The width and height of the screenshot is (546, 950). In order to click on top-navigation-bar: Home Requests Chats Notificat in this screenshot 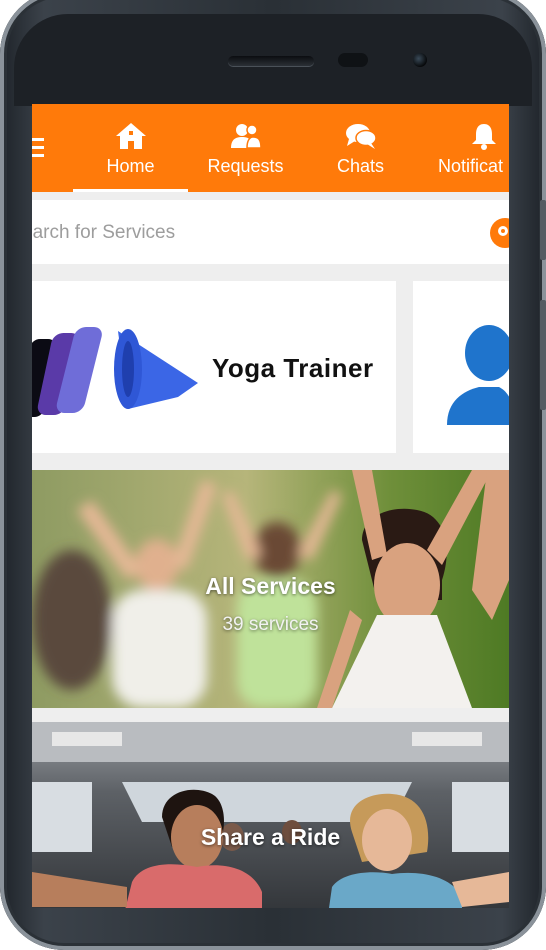, I will do `click(270, 148)`.